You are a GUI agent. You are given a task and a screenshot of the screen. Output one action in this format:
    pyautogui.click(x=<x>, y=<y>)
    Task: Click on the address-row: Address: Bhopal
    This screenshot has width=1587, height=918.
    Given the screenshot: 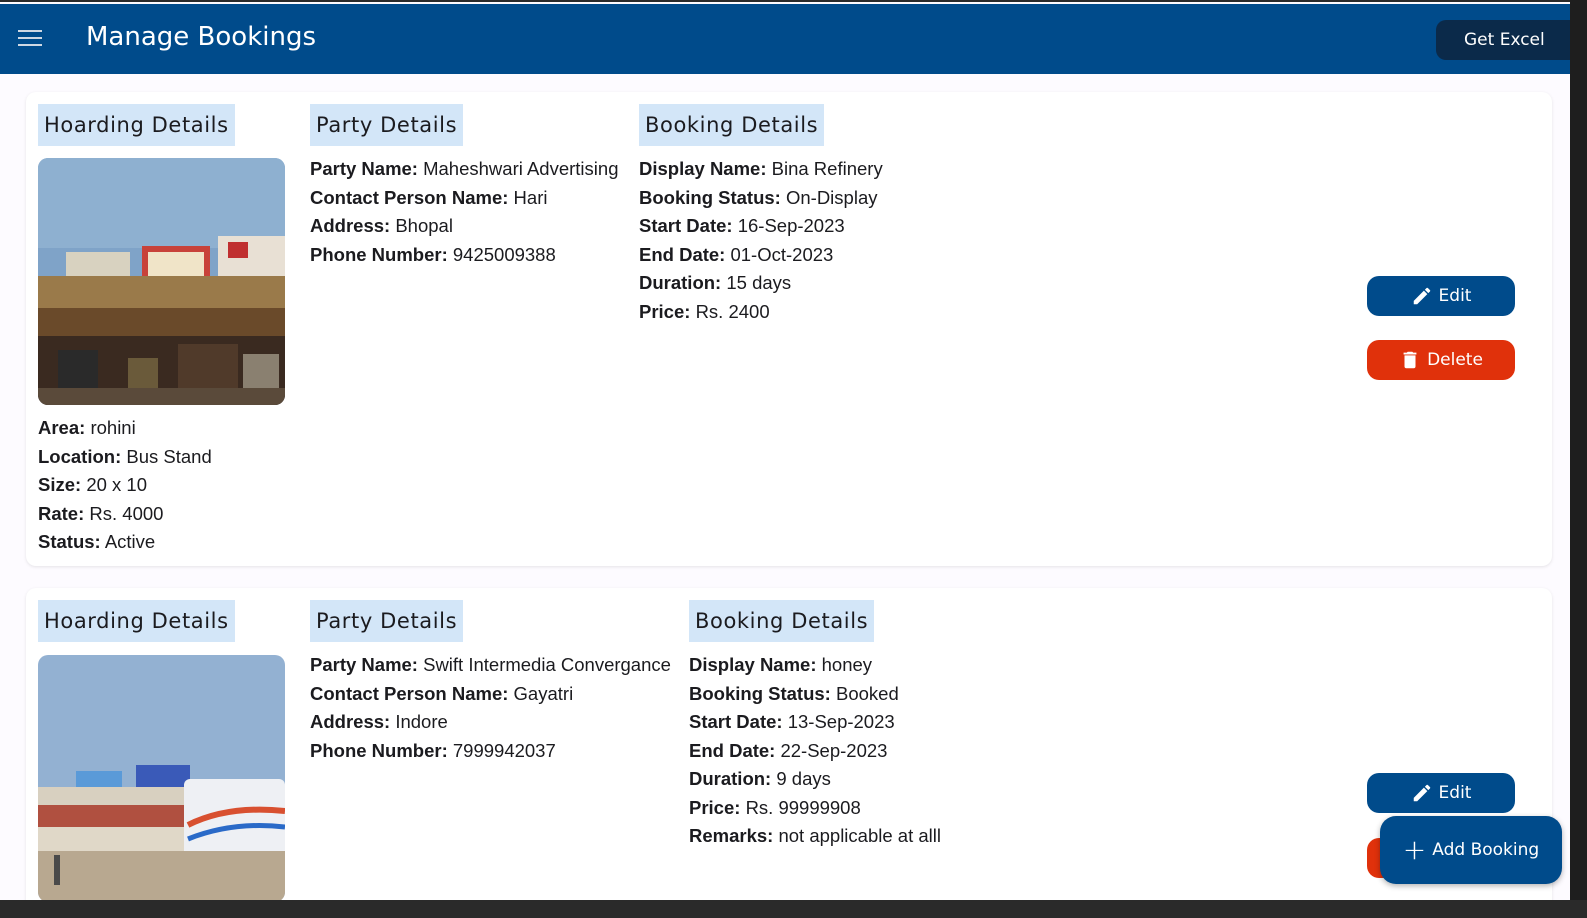 What is the action you would take?
    pyautogui.click(x=381, y=225)
    